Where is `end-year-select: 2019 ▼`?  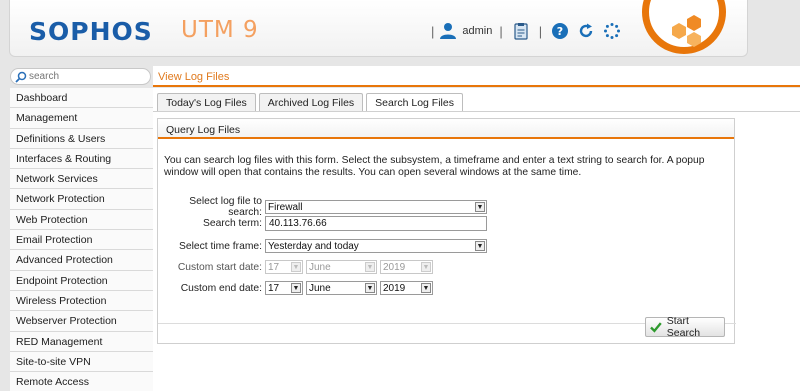
end-year-select: 2019 ▼ is located at coordinates (406, 288).